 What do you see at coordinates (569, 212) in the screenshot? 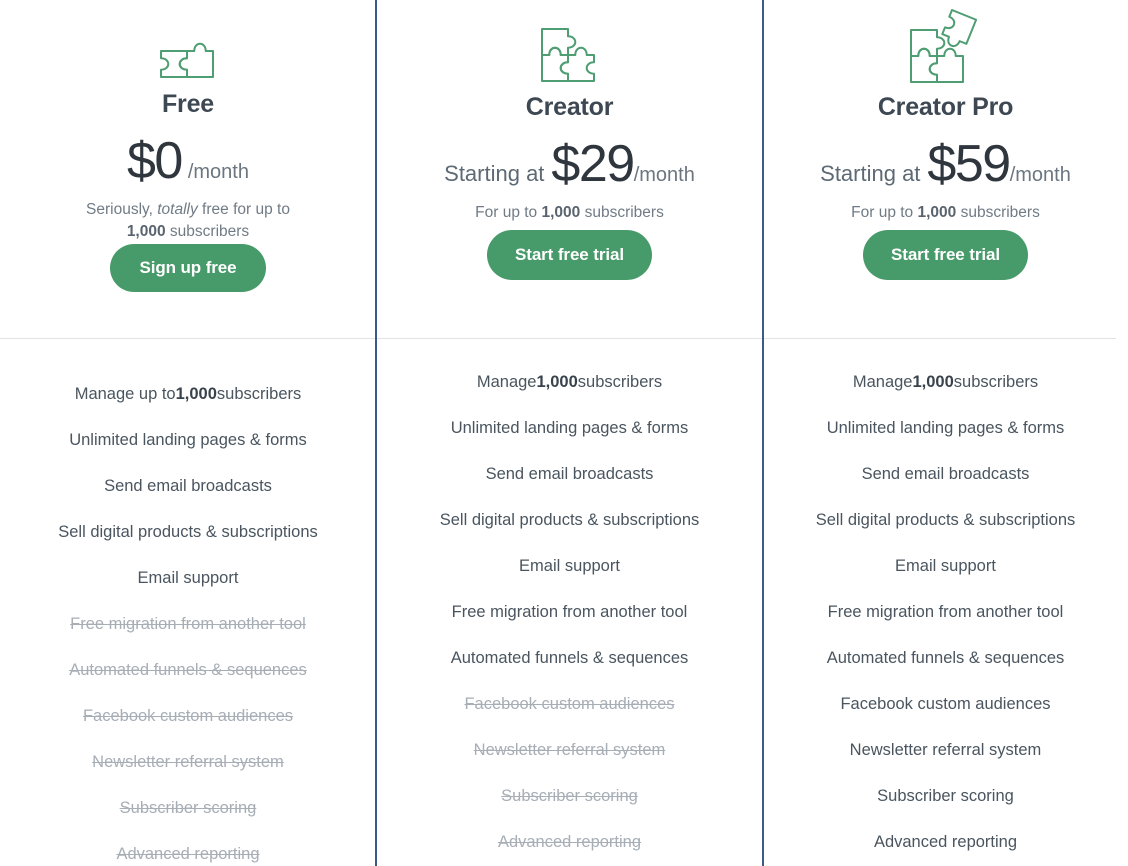
I see `plan-note-creator: For up to 1,000 subscribers` at bounding box center [569, 212].